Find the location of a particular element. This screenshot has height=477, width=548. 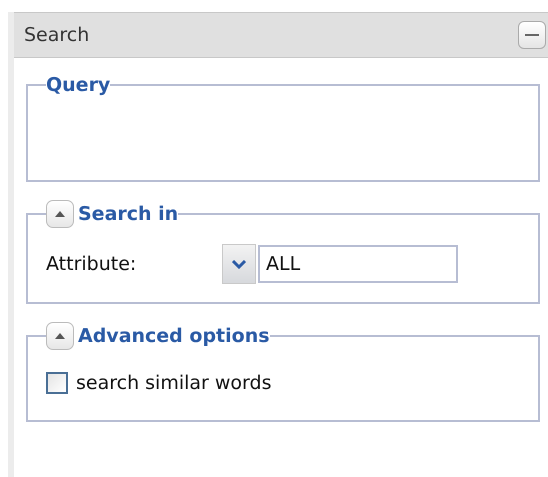

collapse-button is located at coordinates (532, 35).